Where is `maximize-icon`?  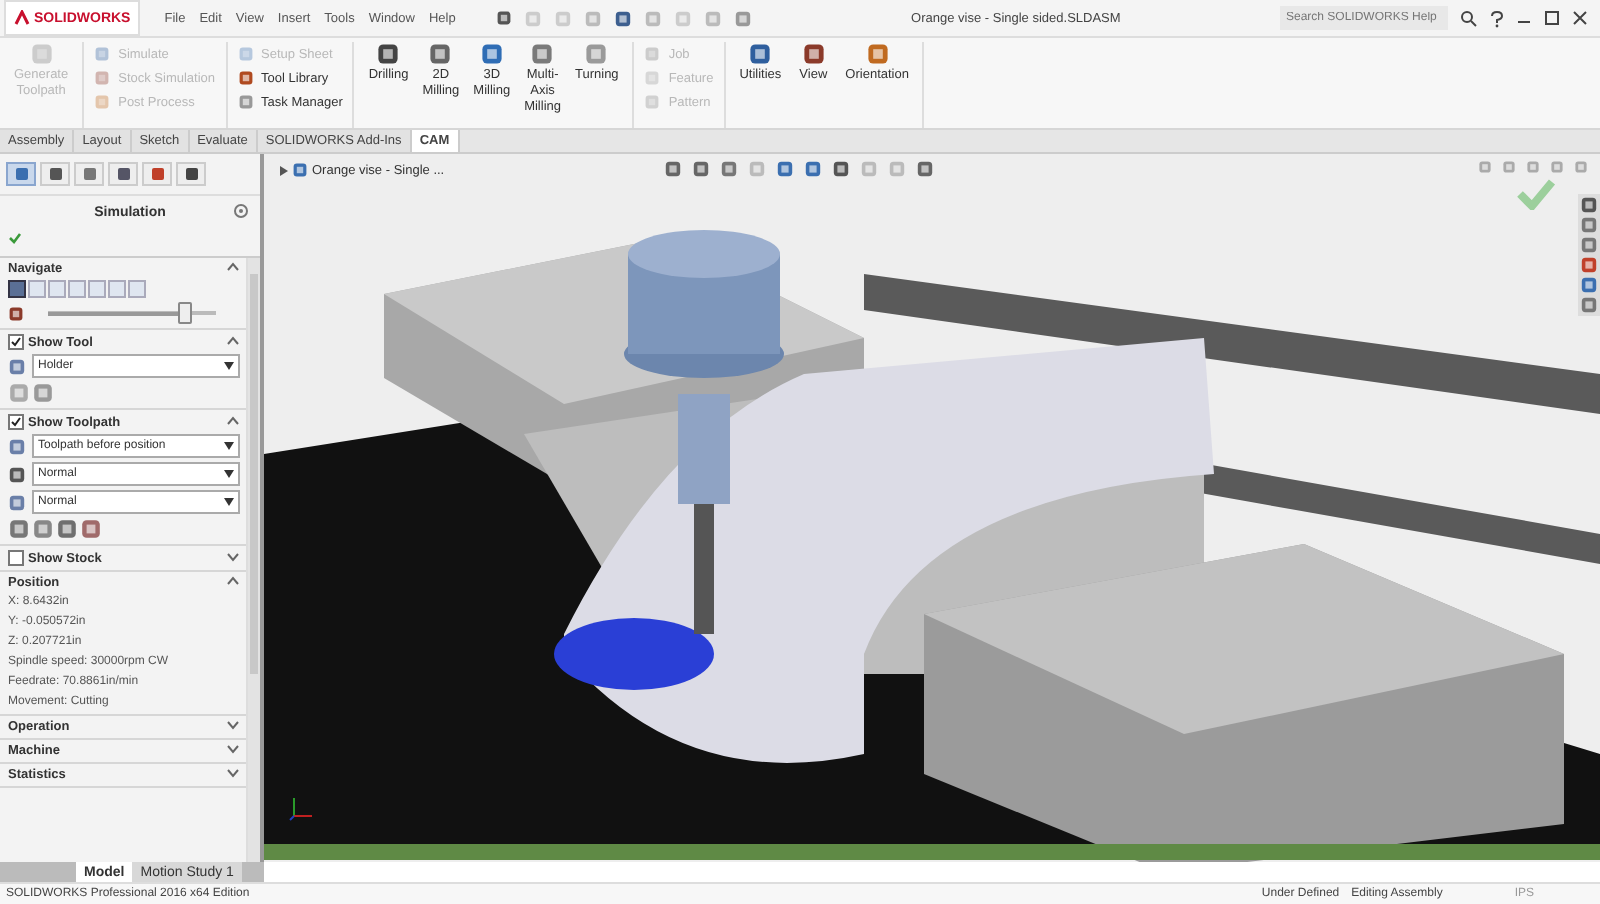 maximize-icon is located at coordinates (1552, 18).